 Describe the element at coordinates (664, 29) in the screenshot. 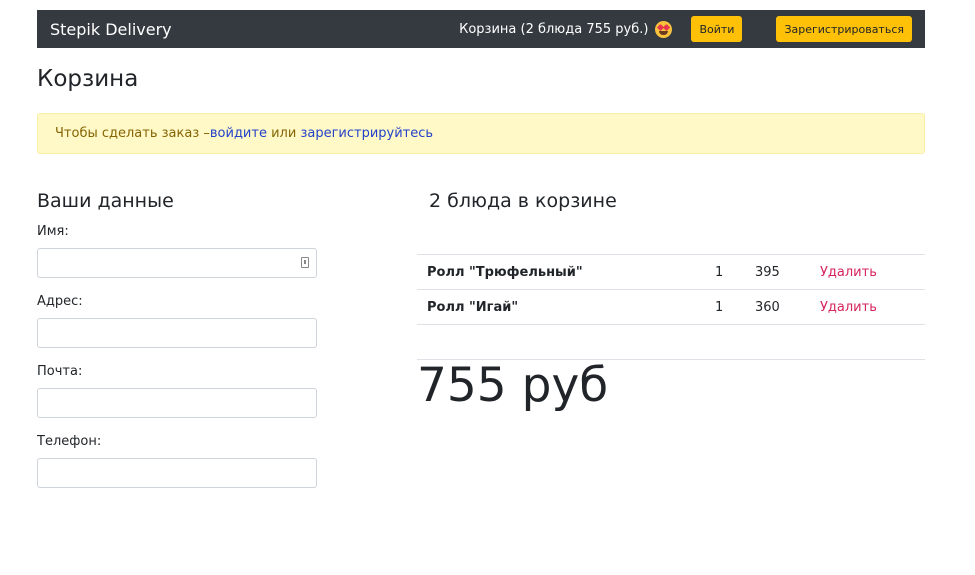

I see `heart-eyes-emoji-icon` at that location.